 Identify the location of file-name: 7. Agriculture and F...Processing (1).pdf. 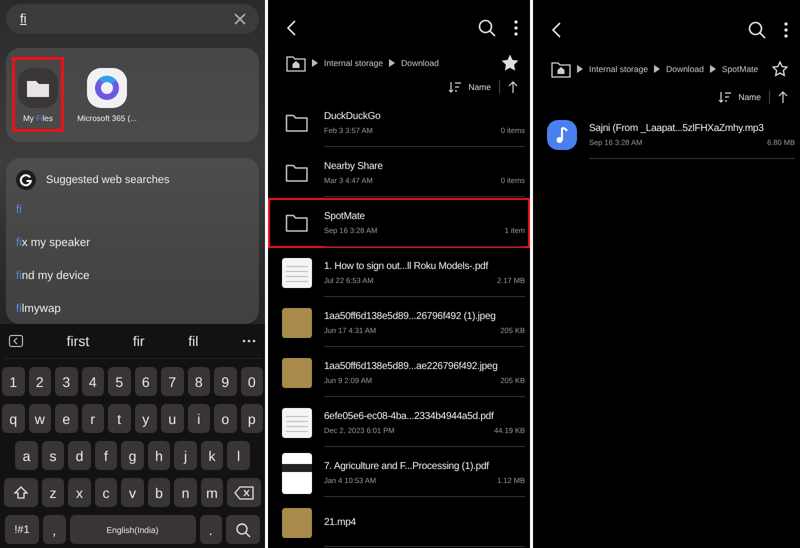
(407, 466).